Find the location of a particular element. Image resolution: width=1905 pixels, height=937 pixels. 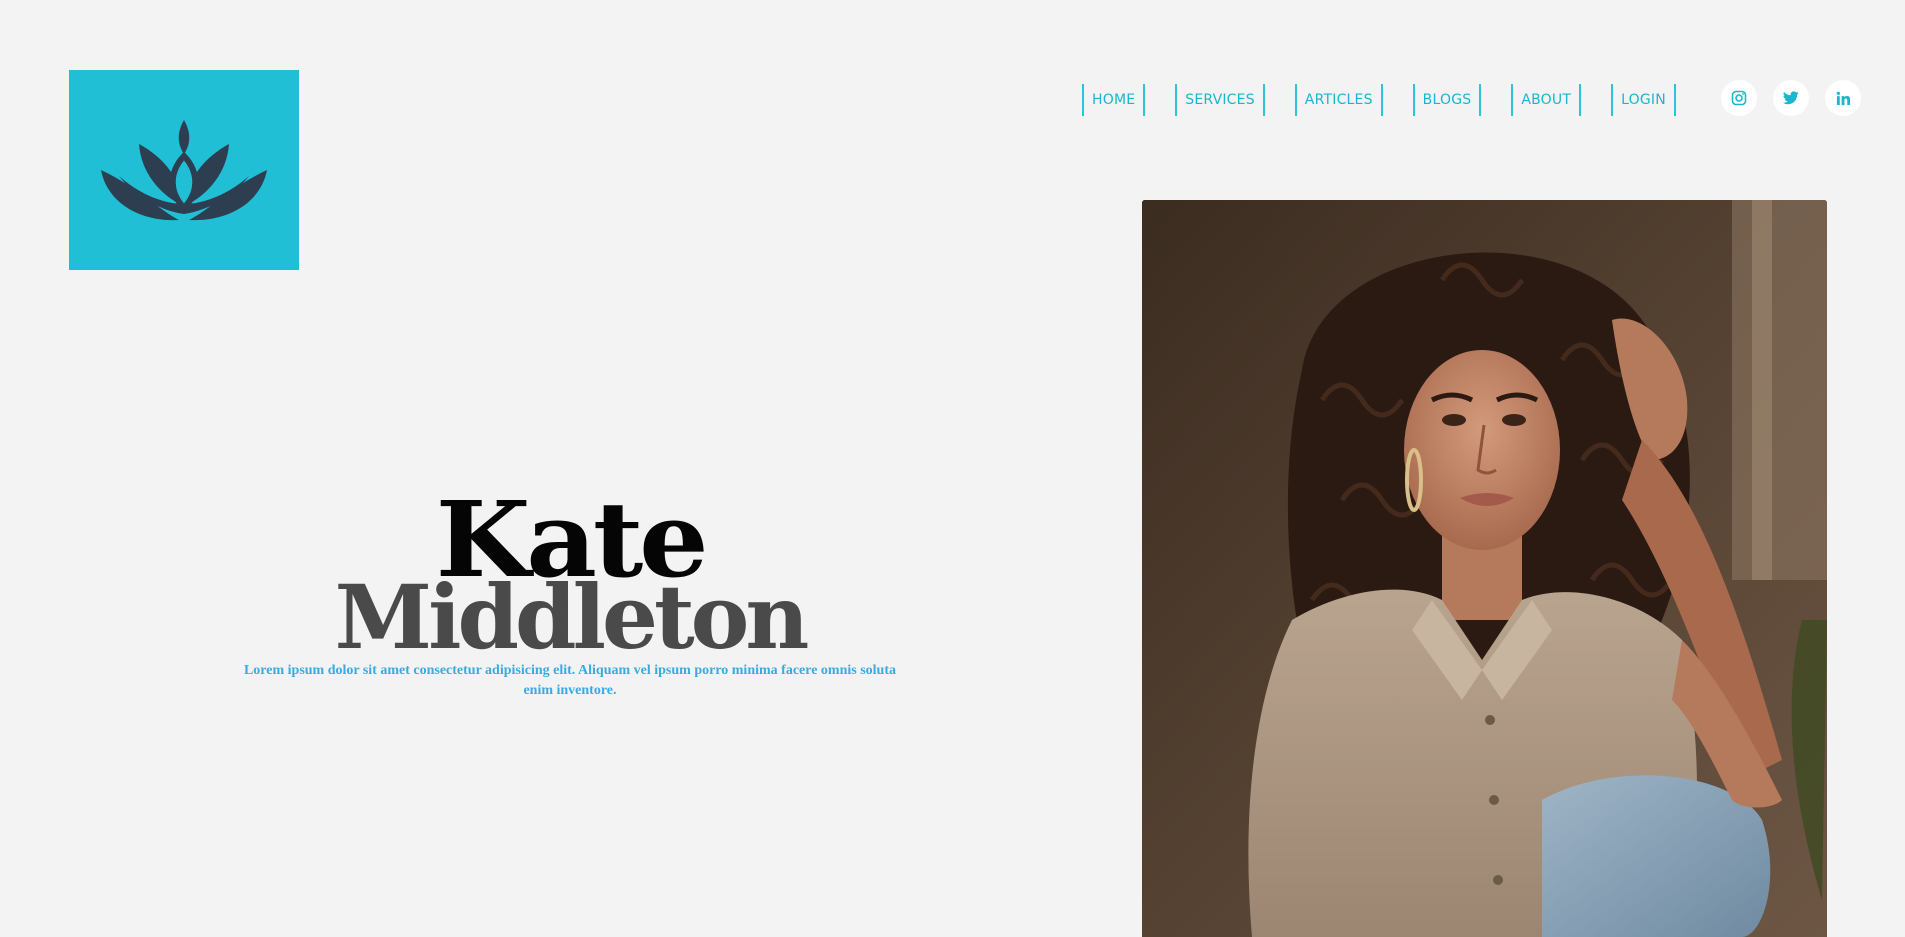

linkedin-icon is located at coordinates (1843, 98).